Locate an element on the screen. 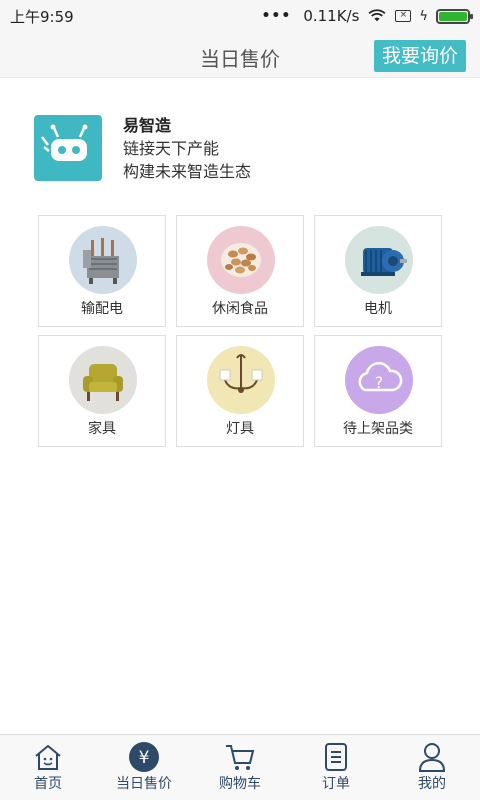  category-transmission: 输配电 is located at coordinates (102, 271).